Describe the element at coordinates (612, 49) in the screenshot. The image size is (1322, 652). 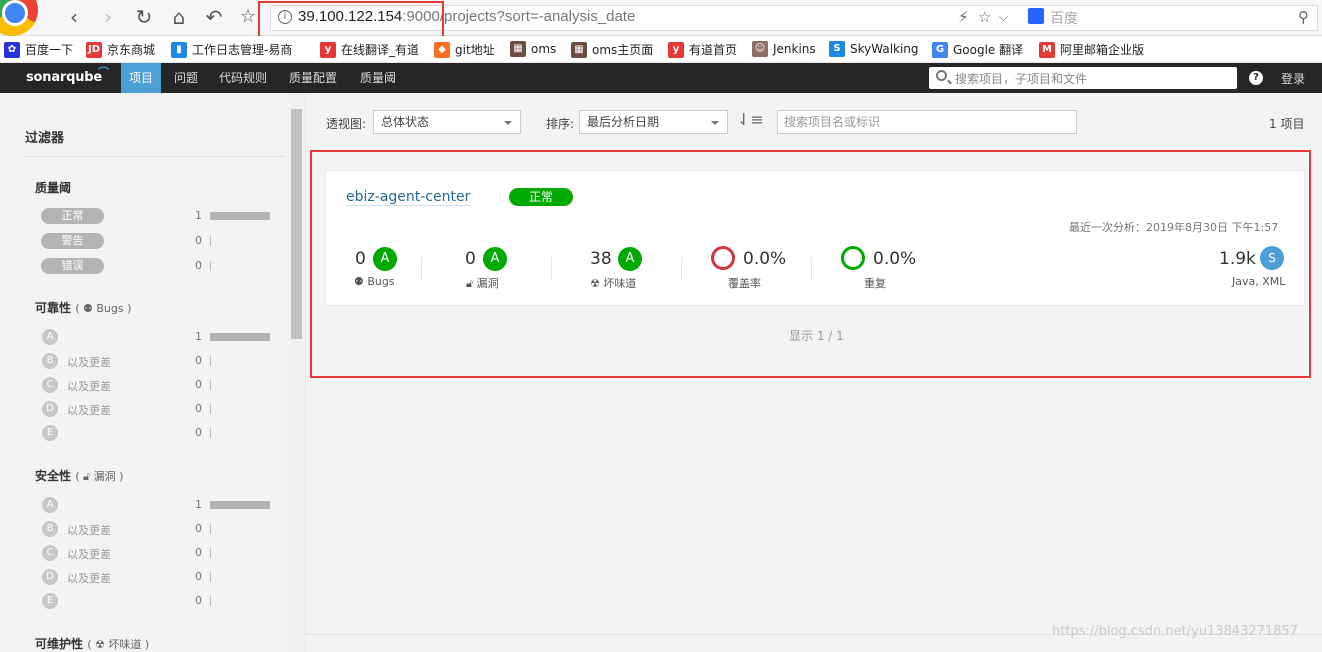
I see `bookmark-item: ▦ oms主页面` at that location.